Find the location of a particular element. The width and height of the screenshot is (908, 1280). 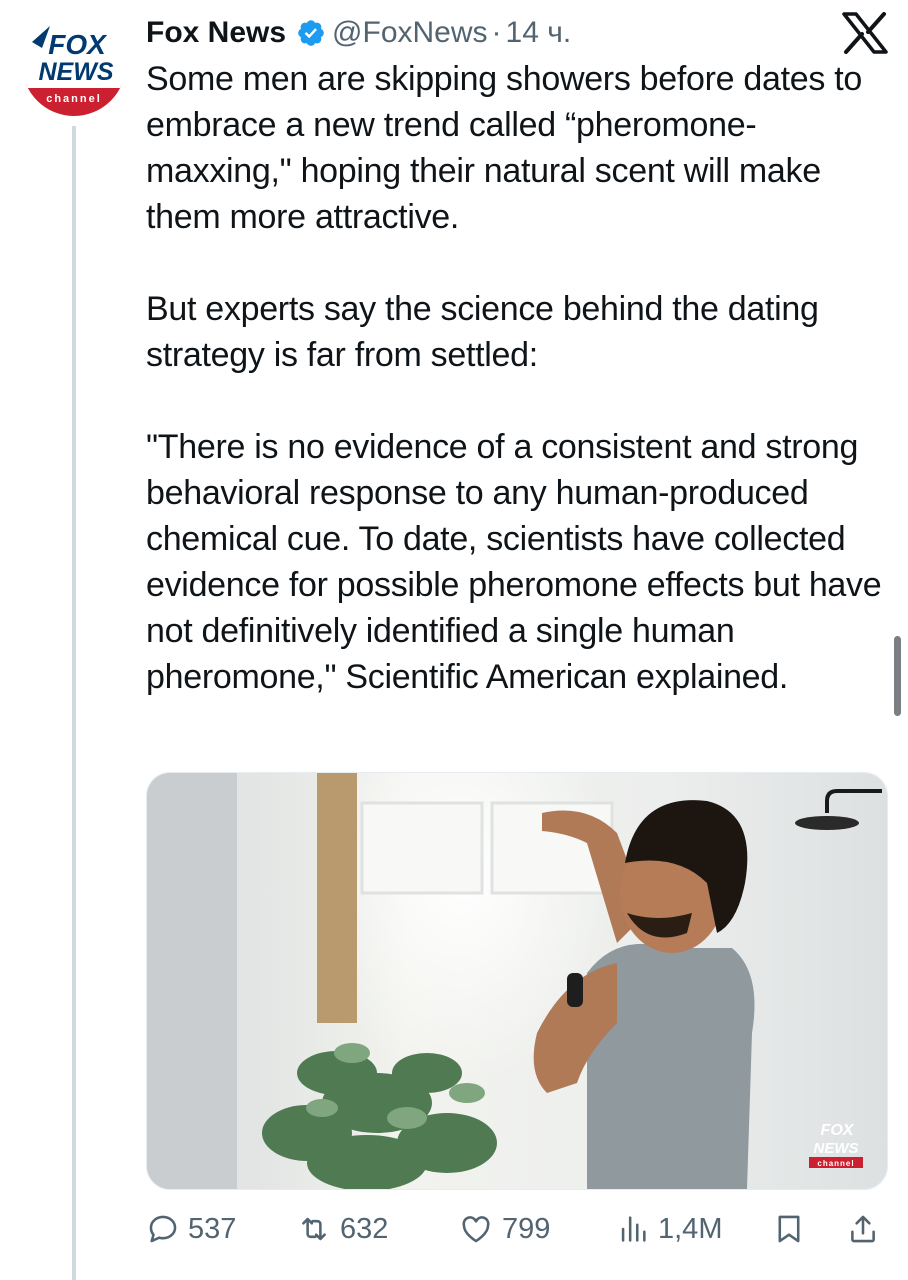

share-icon is located at coordinates (863, 1229).